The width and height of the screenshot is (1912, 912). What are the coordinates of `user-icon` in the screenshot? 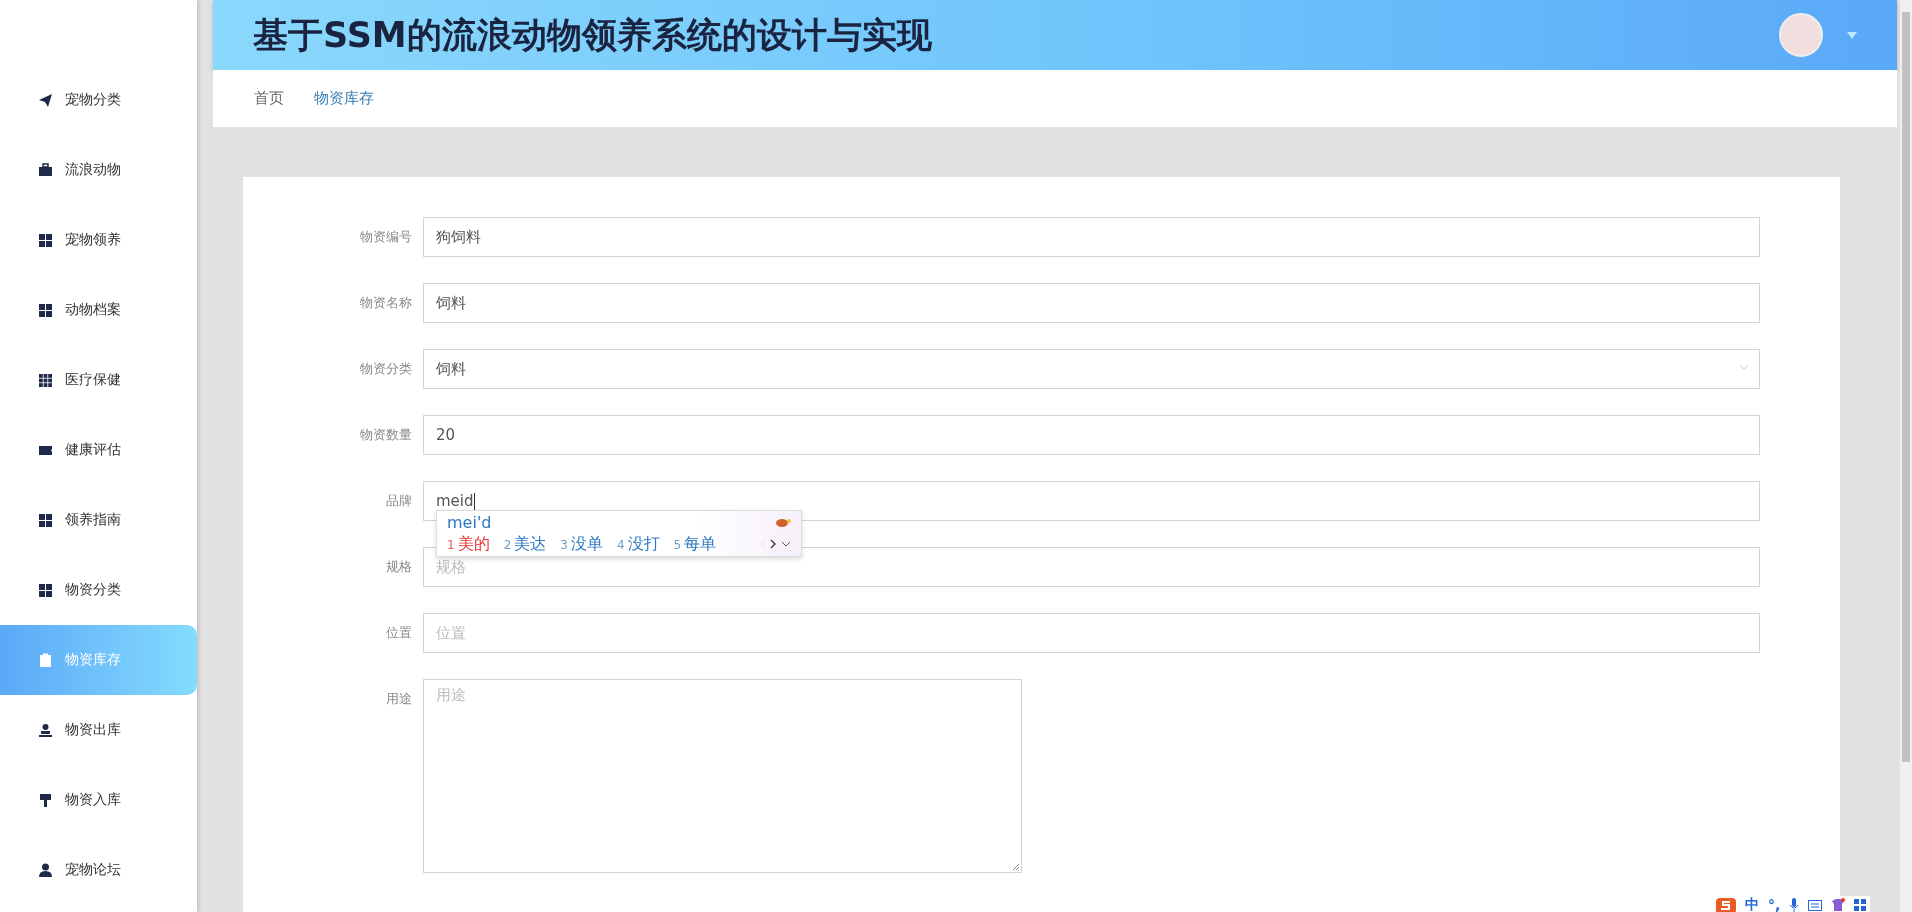 It's located at (45, 870).